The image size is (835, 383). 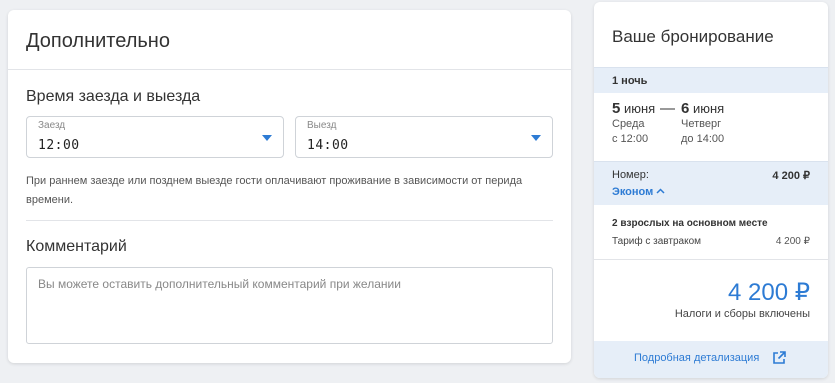 I want to click on checkout-label: Выезд, so click(x=322, y=125).